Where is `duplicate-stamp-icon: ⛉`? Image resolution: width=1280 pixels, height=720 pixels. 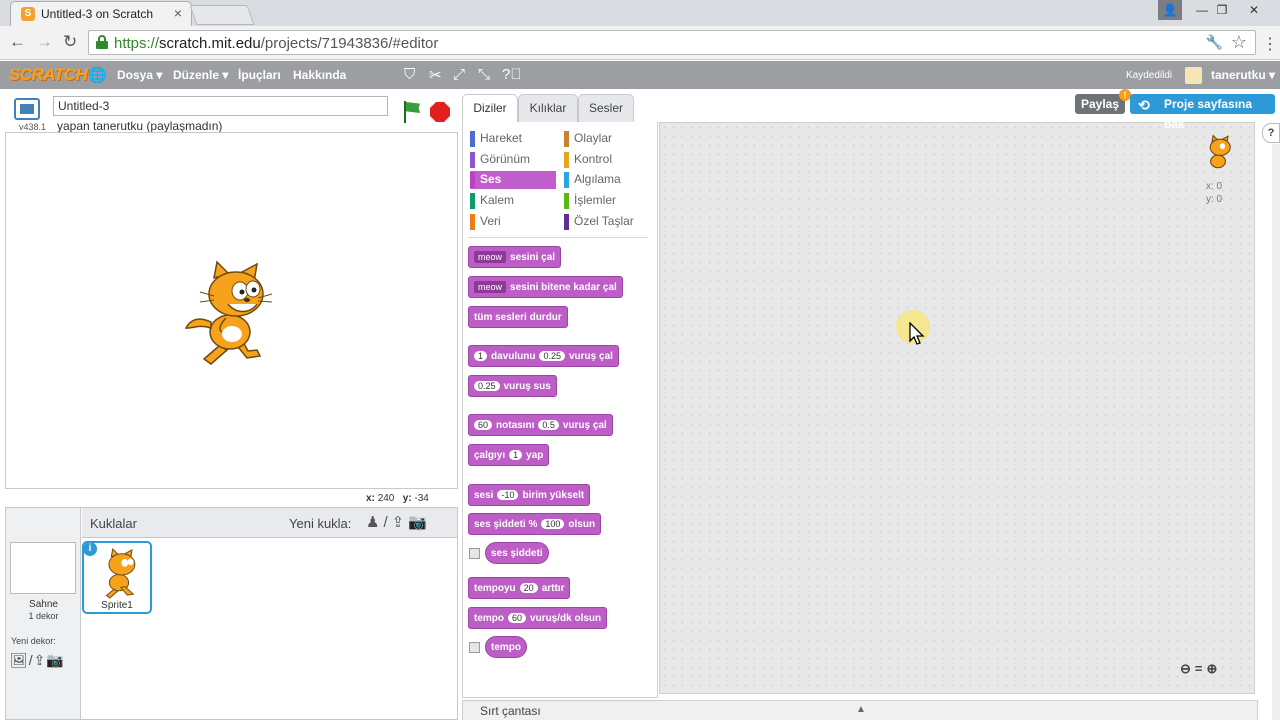
duplicate-stamp-icon: ⛉ is located at coordinates (409, 74).